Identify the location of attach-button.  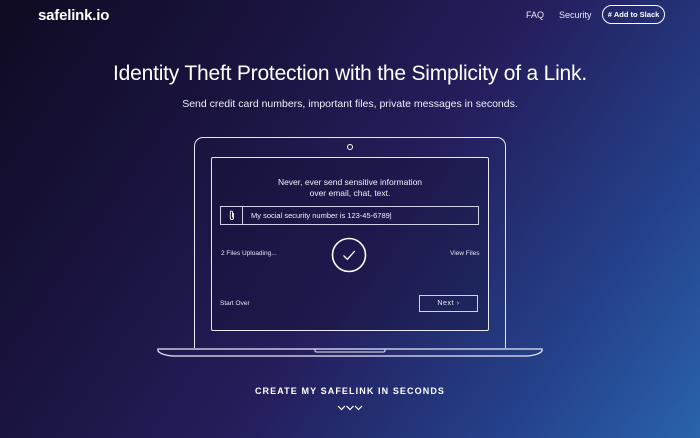
(232, 215).